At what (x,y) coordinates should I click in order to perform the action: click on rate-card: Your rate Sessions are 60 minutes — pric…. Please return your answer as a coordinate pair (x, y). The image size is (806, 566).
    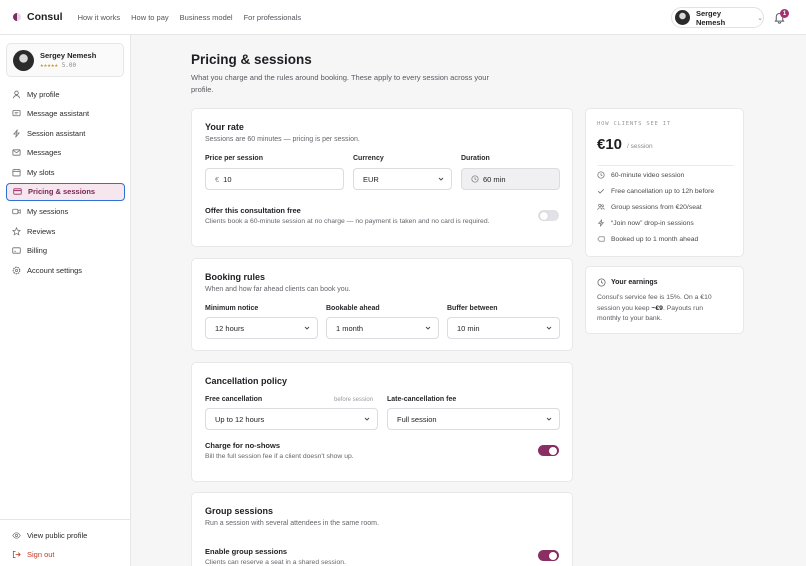
    Looking at the image, I should click on (382, 177).